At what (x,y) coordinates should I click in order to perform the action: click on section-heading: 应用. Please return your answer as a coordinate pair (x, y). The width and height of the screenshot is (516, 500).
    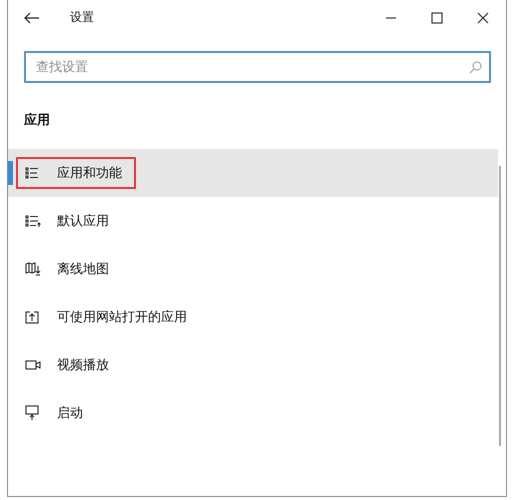
    Looking at the image, I should click on (36, 118).